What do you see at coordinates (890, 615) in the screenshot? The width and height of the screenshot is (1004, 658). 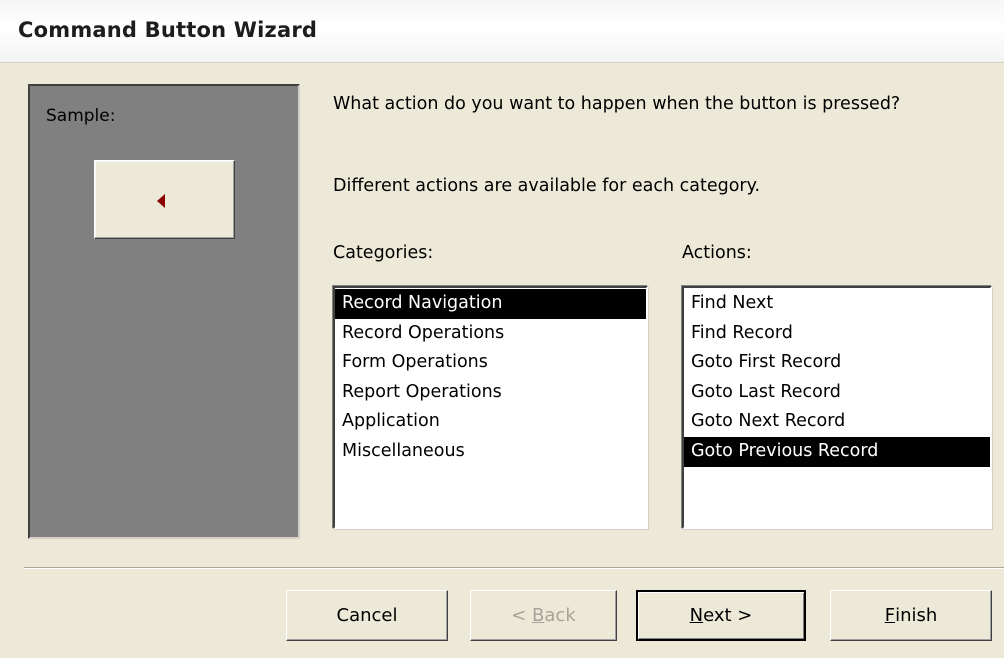 I see `finish-button-access-key: F` at bounding box center [890, 615].